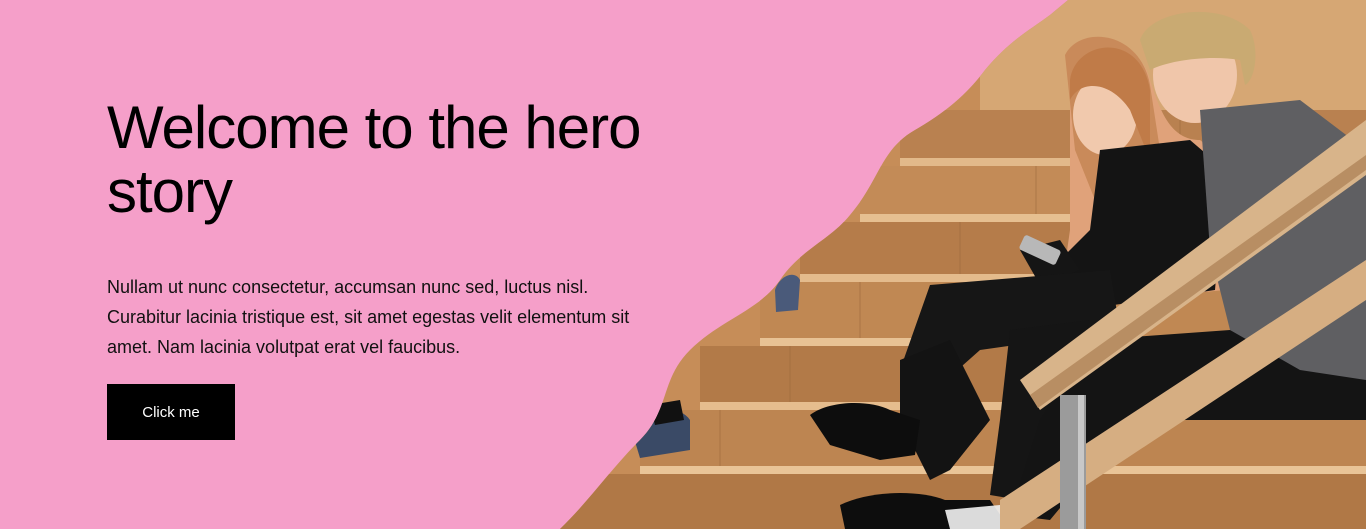 This screenshot has width=1366, height=529. What do you see at coordinates (171, 412) in the screenshot?
I see `click-me-button: Click me` at bounding box center [171, 412].